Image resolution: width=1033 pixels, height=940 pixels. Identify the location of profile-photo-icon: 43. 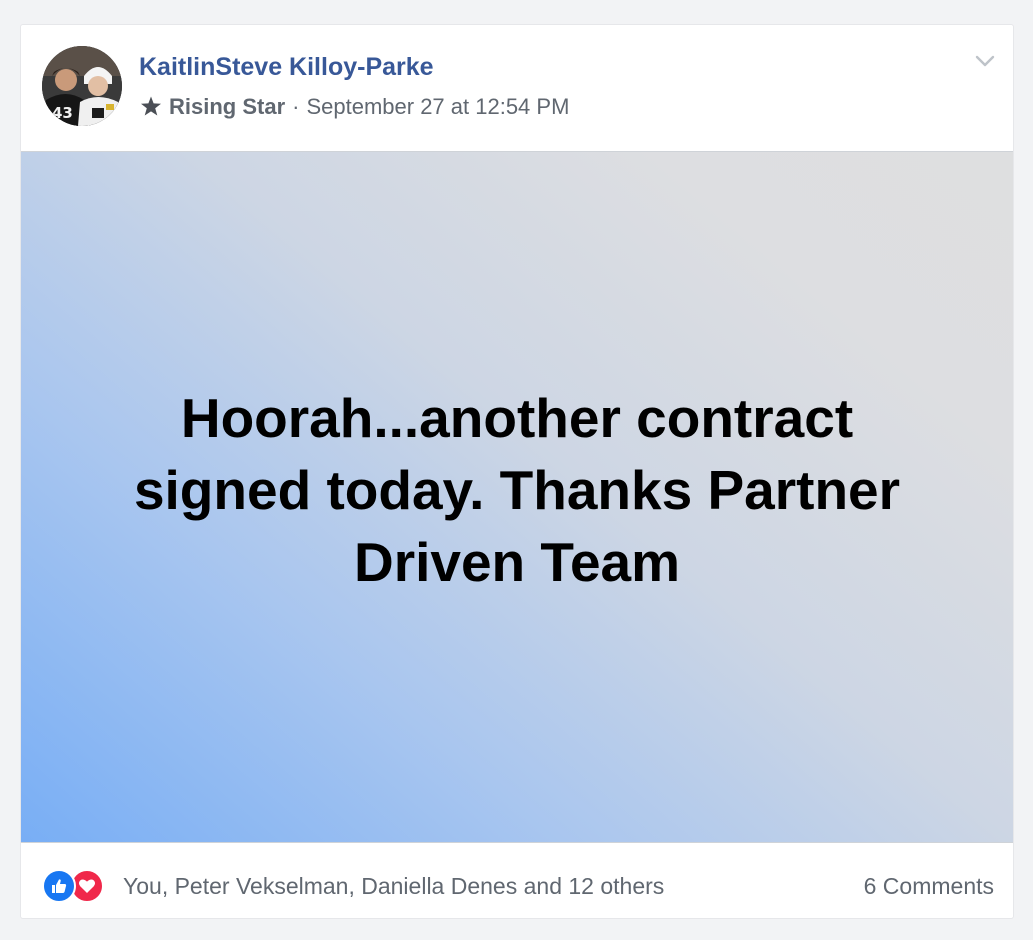
(82, 86).